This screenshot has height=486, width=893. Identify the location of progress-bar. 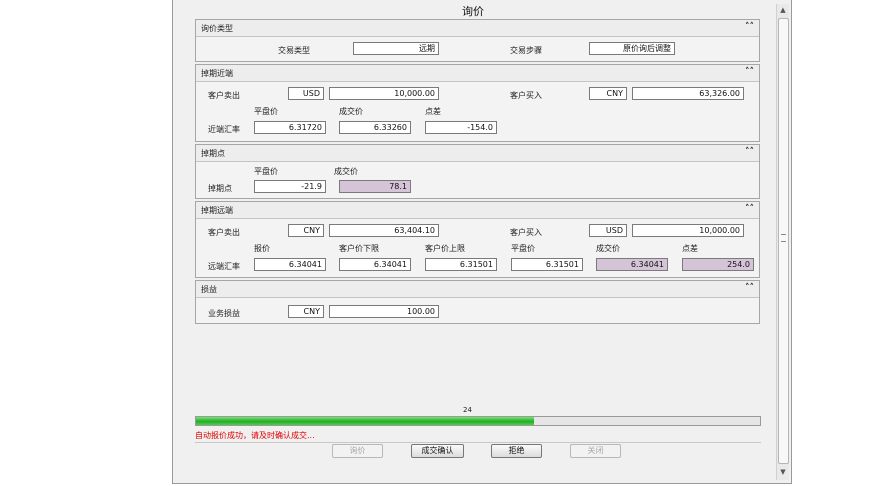
(478, 421).